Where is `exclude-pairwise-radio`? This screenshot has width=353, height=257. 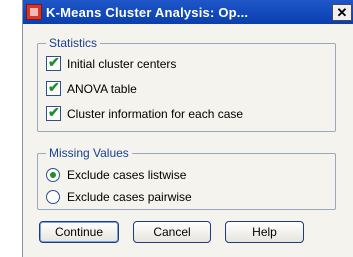
exclude-pairwise-radio is located at coordinates (53, 197).